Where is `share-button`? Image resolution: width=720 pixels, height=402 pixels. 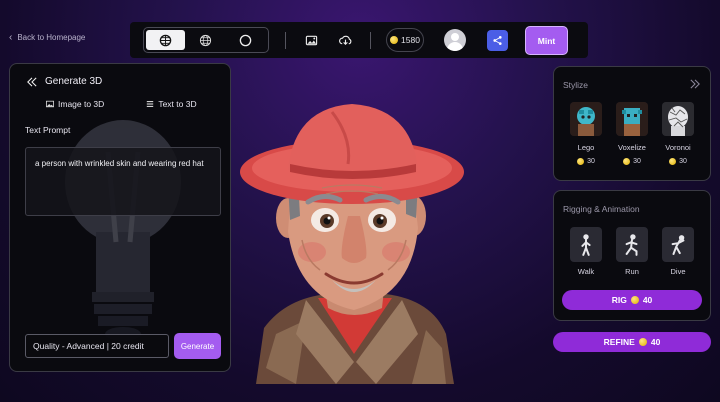
share-button is located at coordinates (497, 40).